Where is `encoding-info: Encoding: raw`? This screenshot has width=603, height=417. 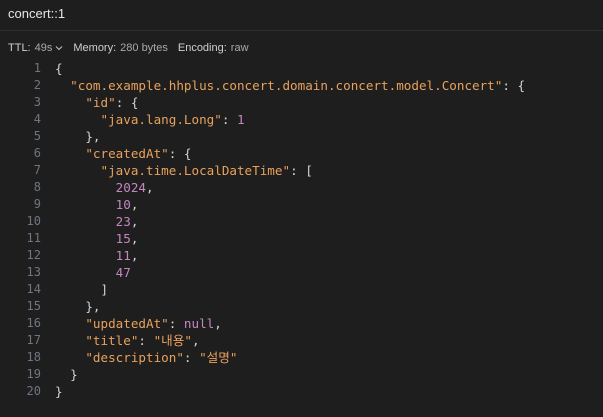
encoding-info: Encoding: raw is located at coordinates (213, 48).